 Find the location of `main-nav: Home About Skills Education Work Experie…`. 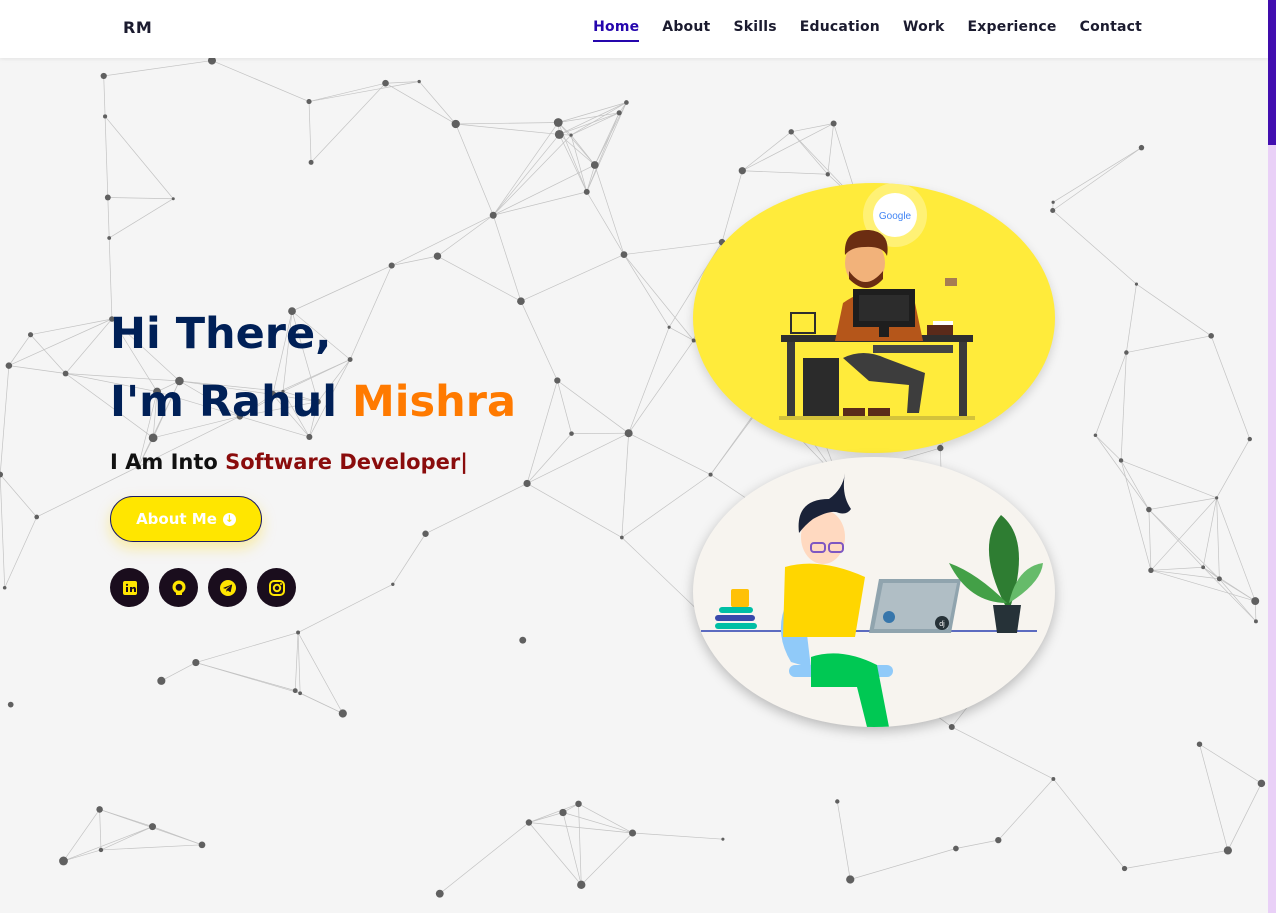

main-nav: Home About Skills Education Work Experie… is located at coordinates (867, 30).